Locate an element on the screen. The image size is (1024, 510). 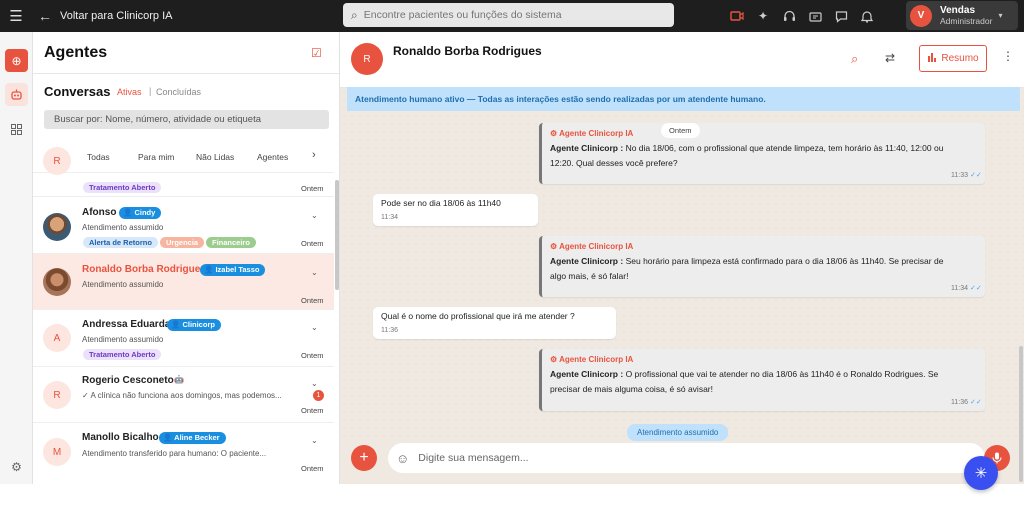
global-search-input is located at coordinates (508, 15).